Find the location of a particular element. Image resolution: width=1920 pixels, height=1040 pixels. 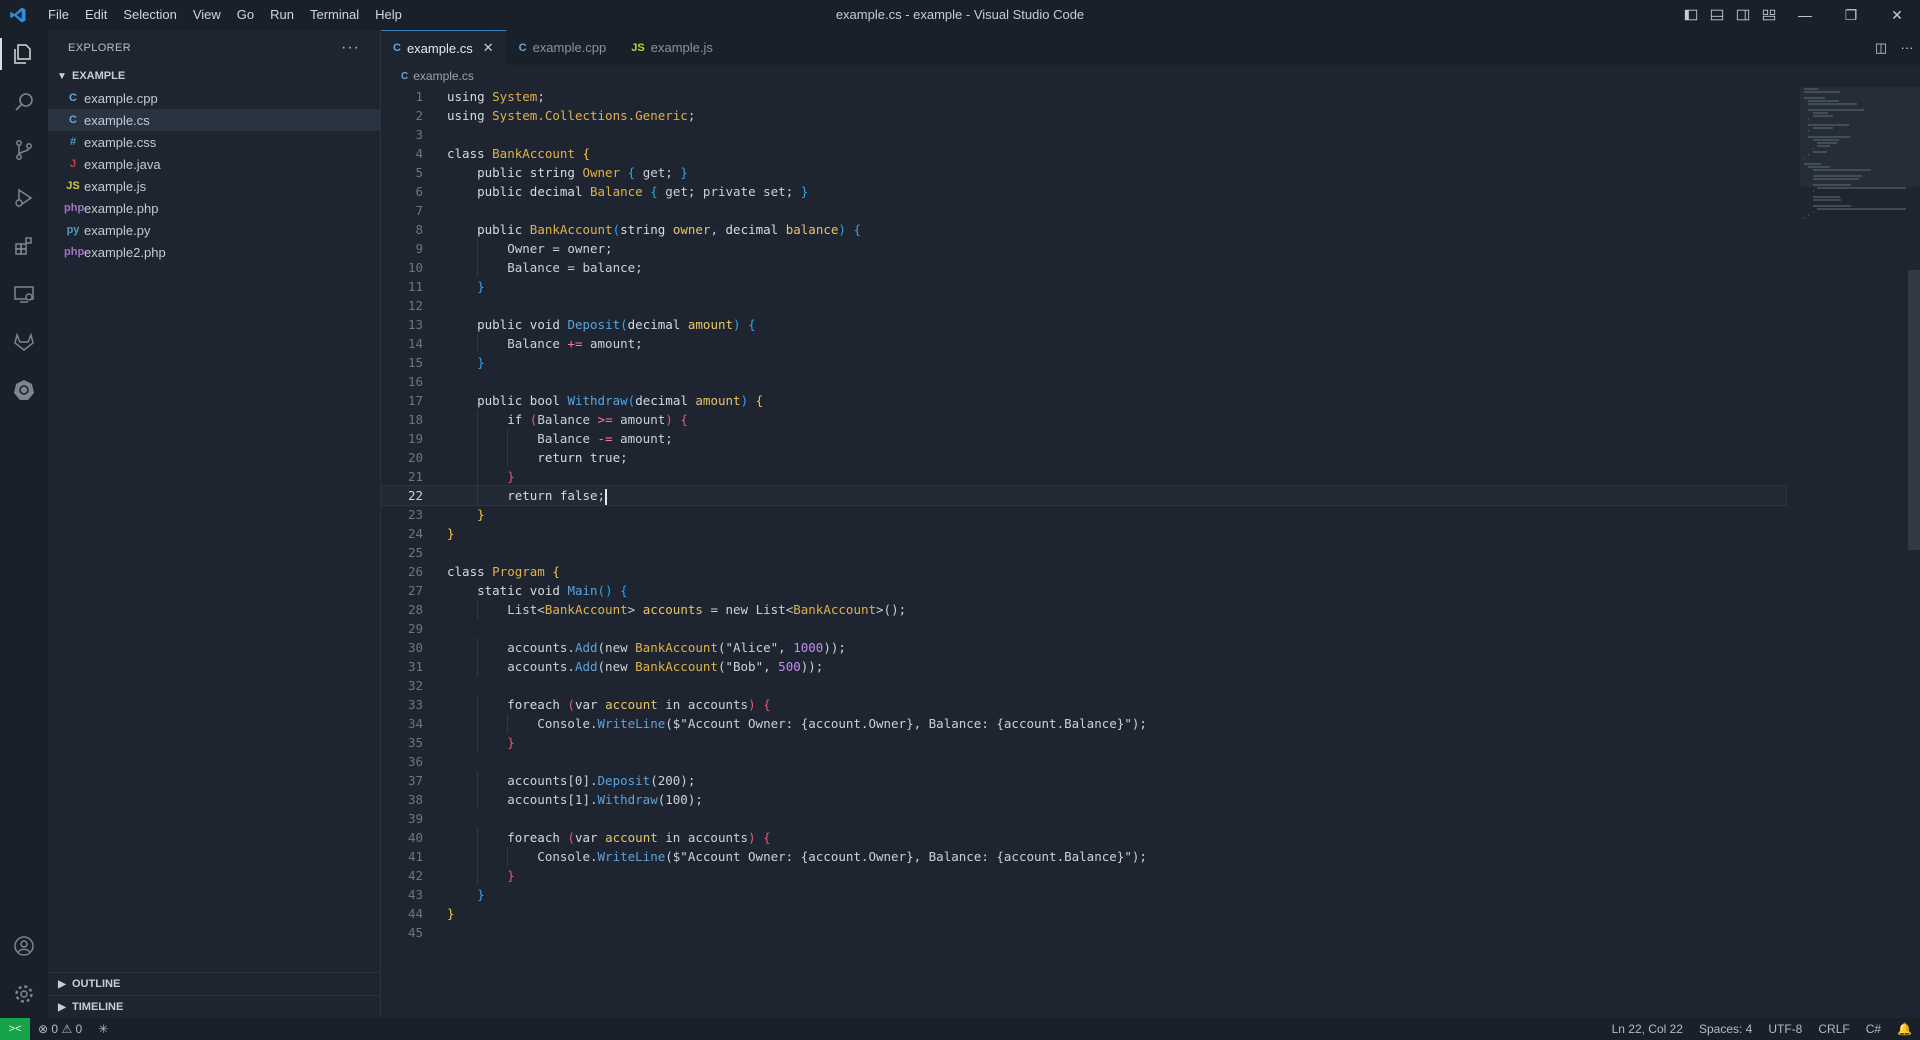

file-item: JS example.js is located at coordinates (214, 186).